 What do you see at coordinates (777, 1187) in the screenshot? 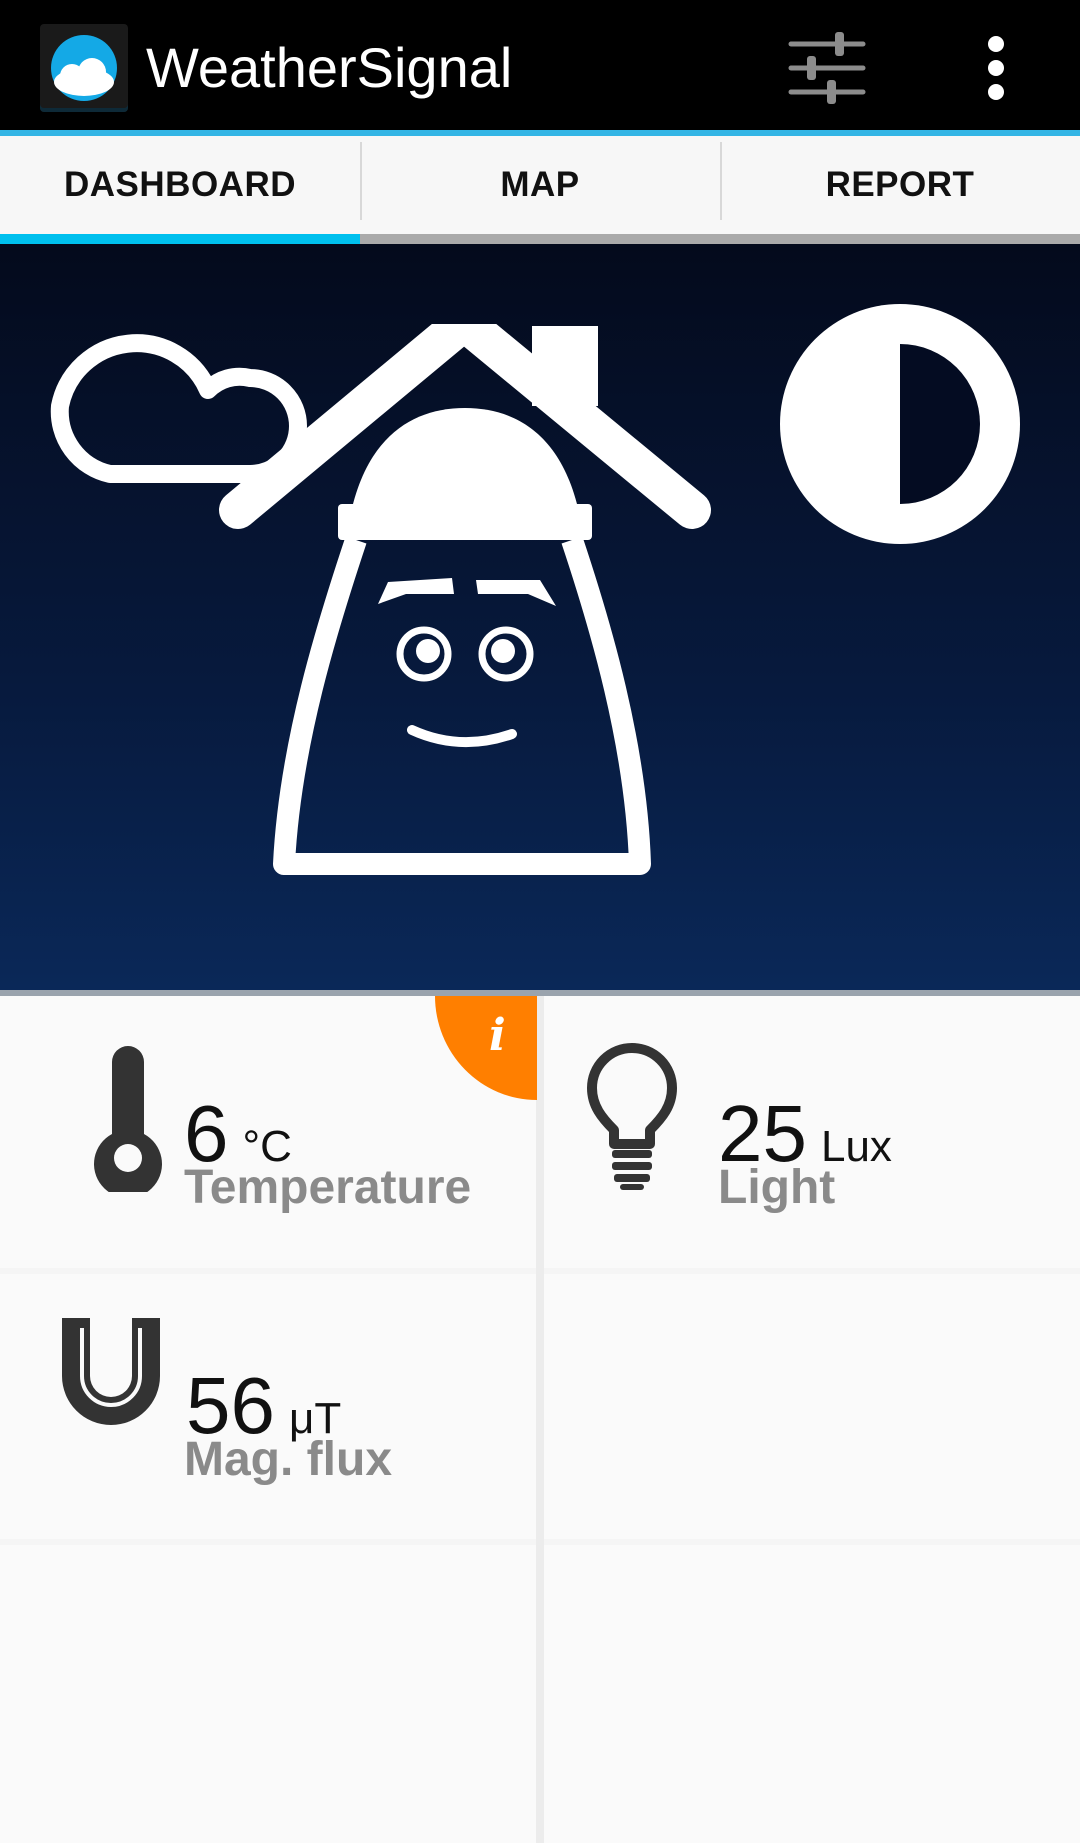
I see `light-label: Light` at bounding box center [777, 1187].